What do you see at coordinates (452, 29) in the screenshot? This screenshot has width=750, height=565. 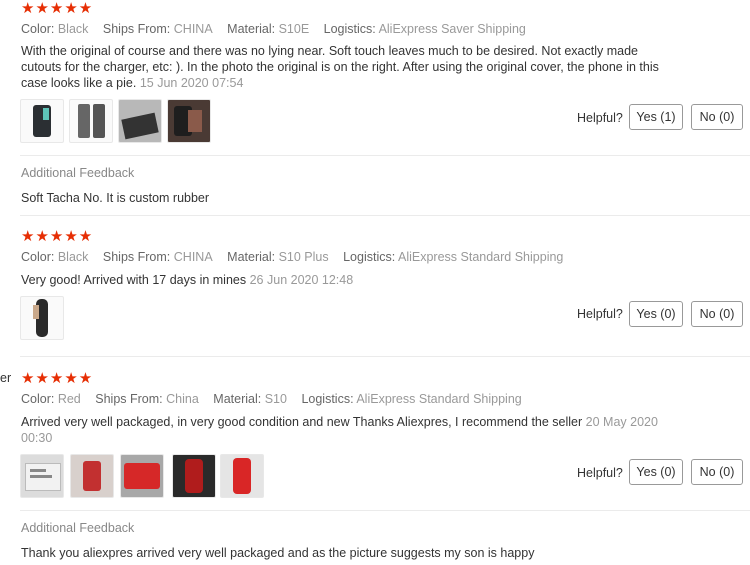 I see `logistics-value: AliExpress Saver Shipping` at bounding box center [452, 29].